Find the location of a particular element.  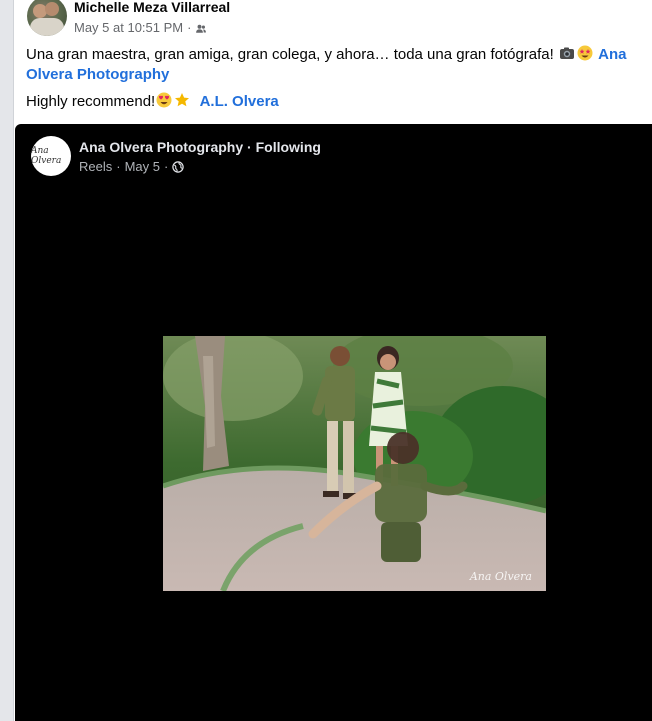

reel-meta: Reels · May 5 · is located at coordinates (132, 166).